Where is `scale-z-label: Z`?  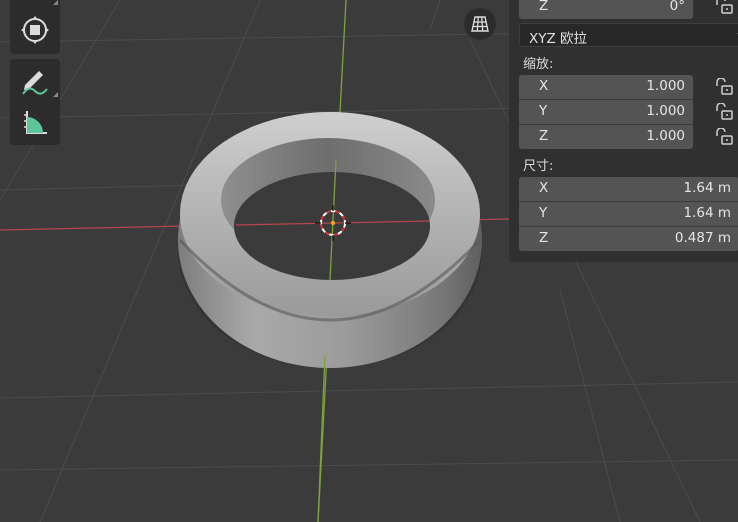
scale-z-label: Z is located at coordinates (544, 136).